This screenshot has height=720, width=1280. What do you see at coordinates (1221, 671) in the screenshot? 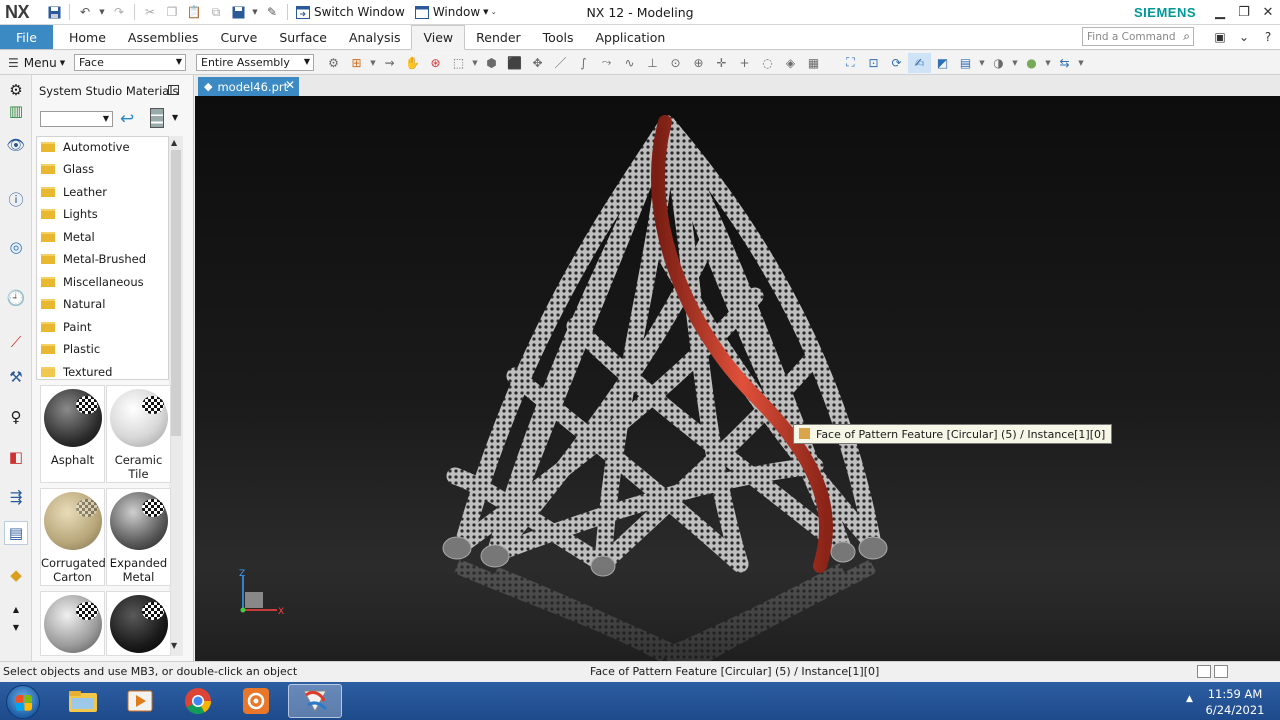
I see `fullscreen-icon` at bounding box center [1221, 671].